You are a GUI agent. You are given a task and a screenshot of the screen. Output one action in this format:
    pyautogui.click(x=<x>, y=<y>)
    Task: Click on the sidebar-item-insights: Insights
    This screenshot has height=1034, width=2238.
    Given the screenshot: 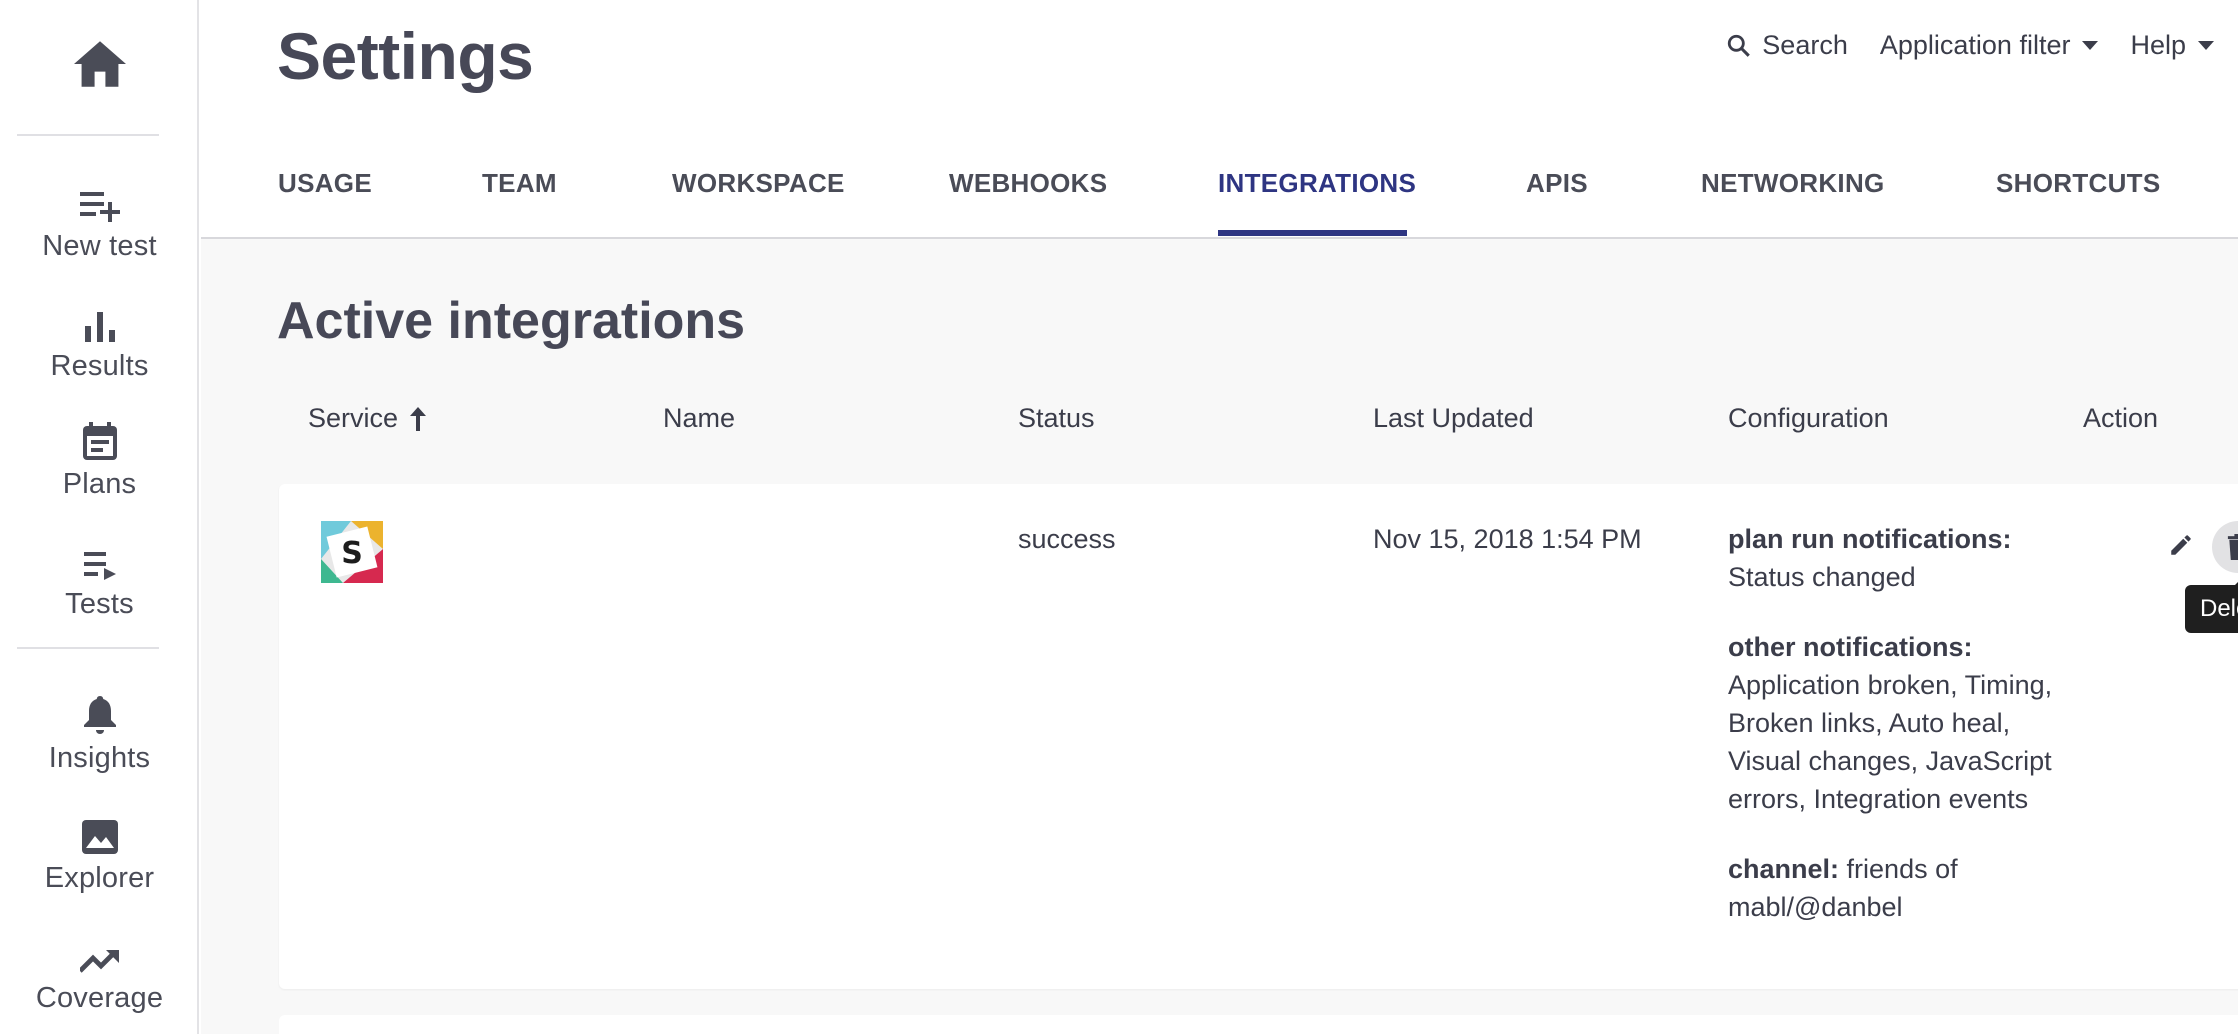 What is the action you would take?
    pyautogui.click(x=99, y=744)
    